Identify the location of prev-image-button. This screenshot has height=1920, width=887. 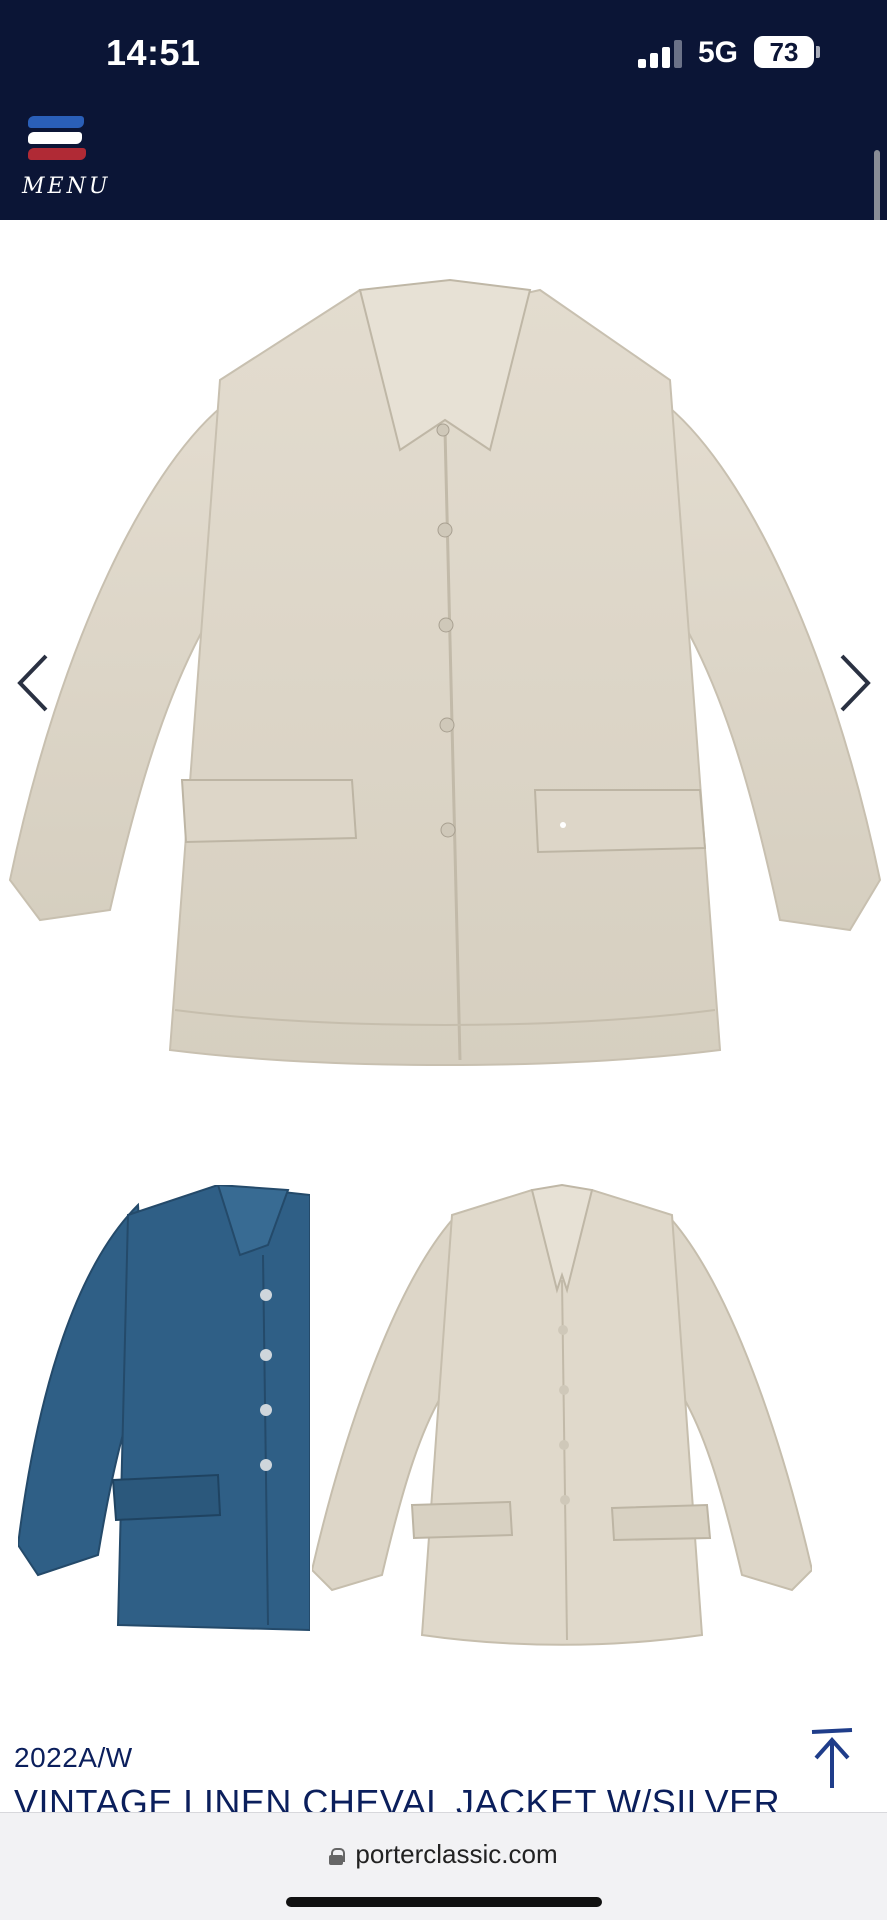
(34, 683).